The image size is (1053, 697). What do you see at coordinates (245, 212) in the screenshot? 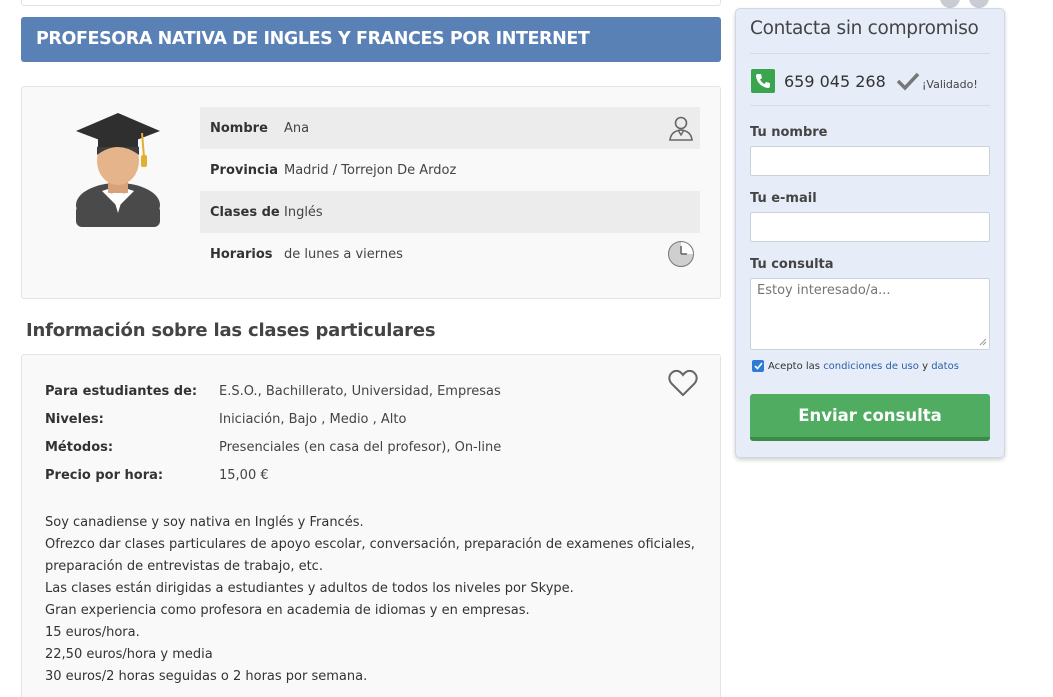
I see `profile-row-label: Clases de` at bounding box center [245, 212].